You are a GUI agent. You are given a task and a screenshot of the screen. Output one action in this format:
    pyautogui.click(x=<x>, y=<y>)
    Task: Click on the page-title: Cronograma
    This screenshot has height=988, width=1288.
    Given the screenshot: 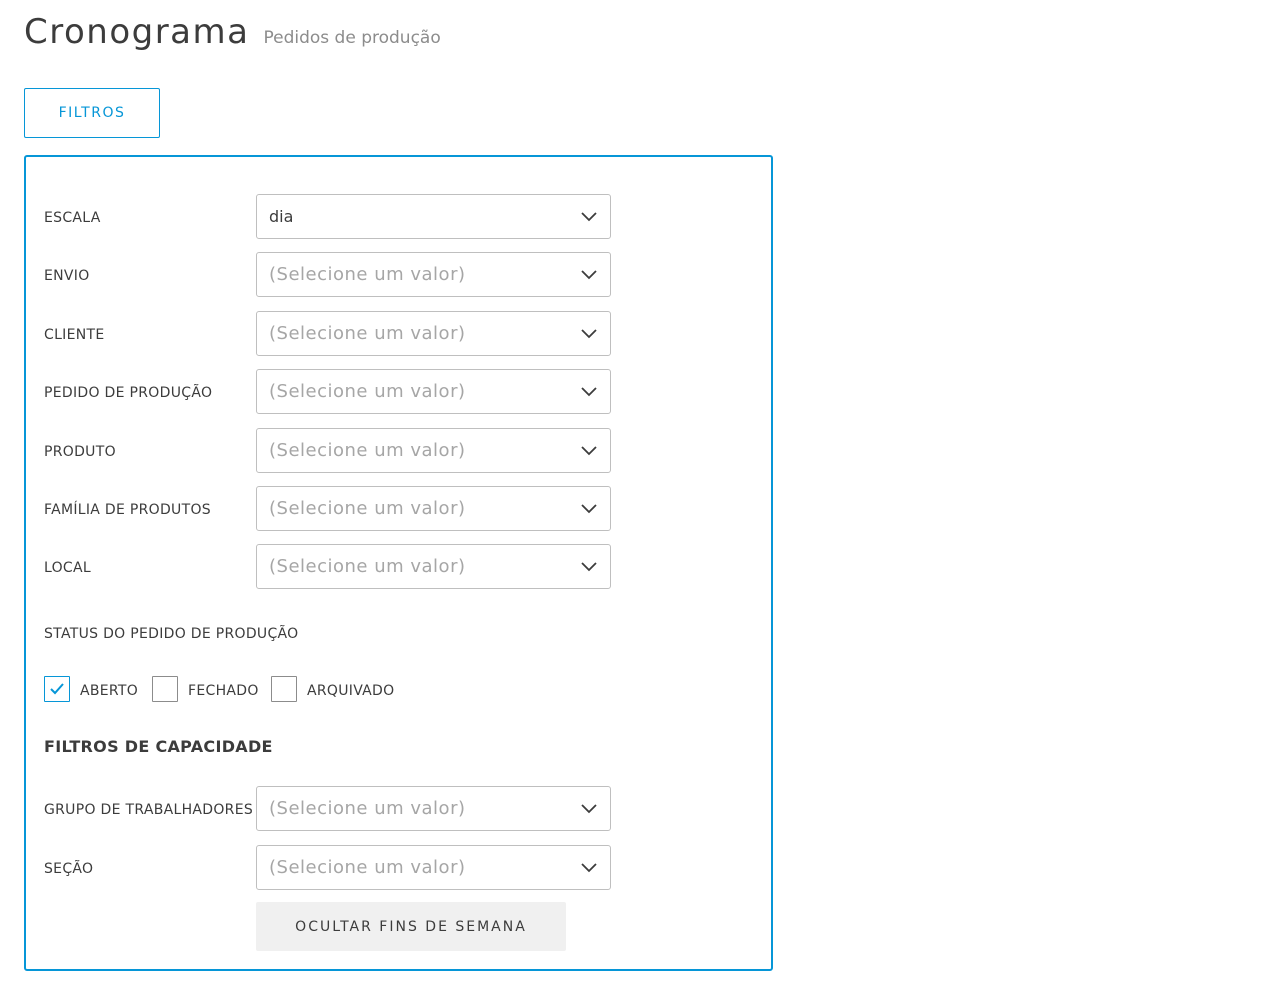 What is the action you would take?
    pyautogui.click(x=137, y=32)
    